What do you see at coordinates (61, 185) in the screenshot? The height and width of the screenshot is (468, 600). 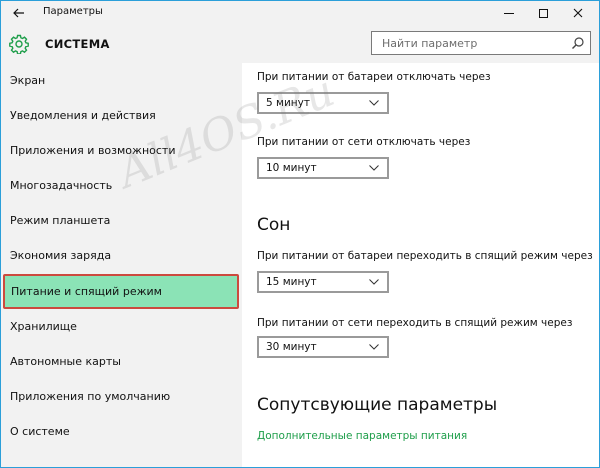 I see `sidebar-item-label: Многозадачность` at bounding box center [61, 185].